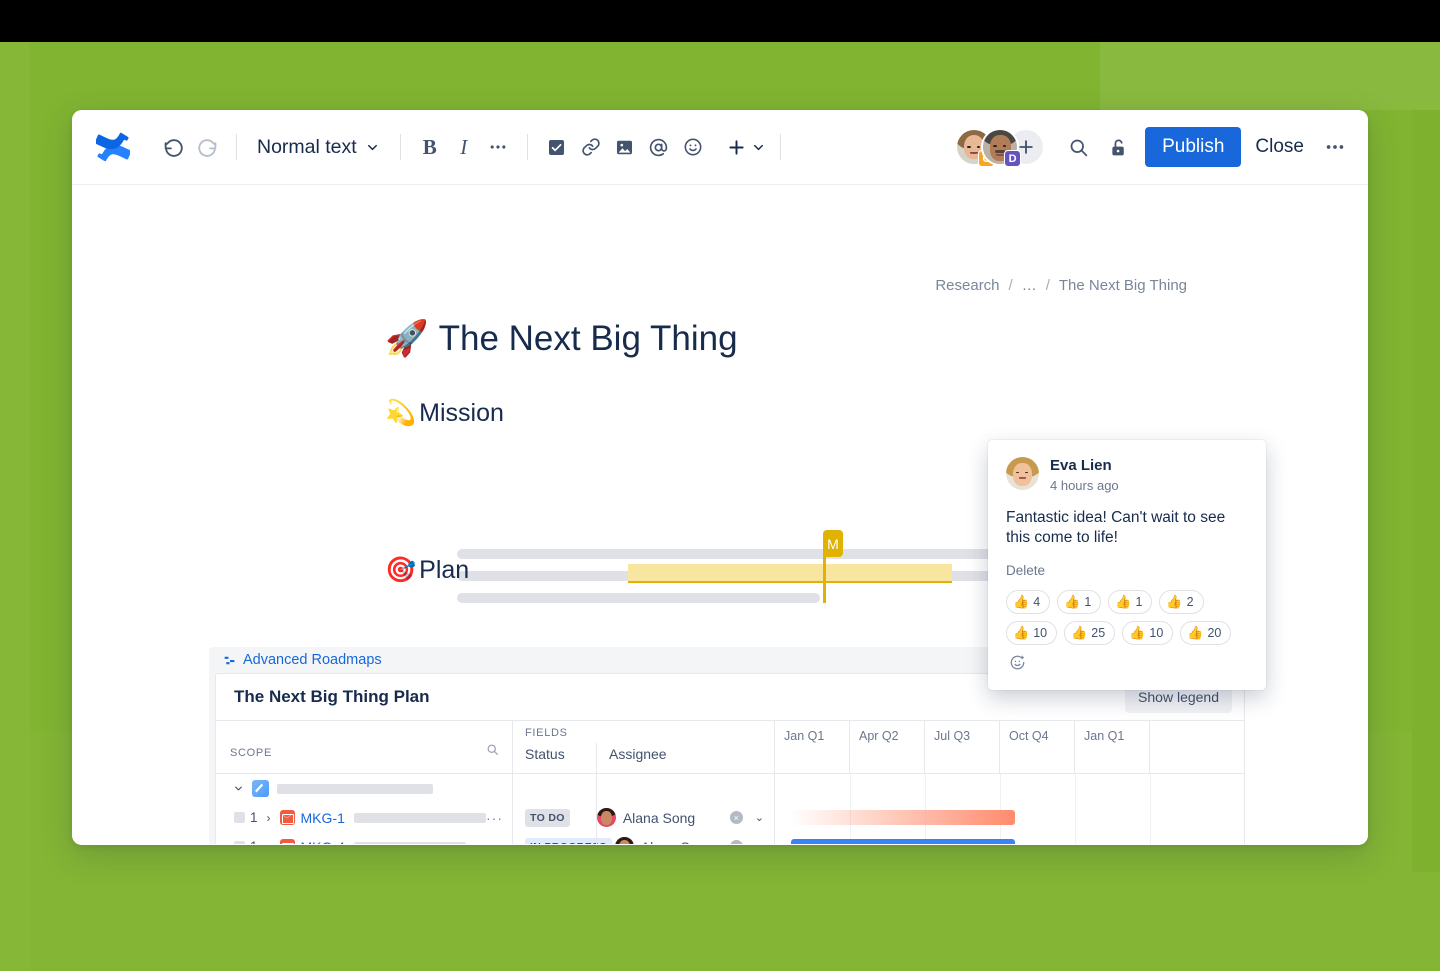  What do you see at coordinates (1127, 475) in the screenshot?
I see `comment-header: Eva Lien 4 hours ago` at bounding box center [1127, 475].